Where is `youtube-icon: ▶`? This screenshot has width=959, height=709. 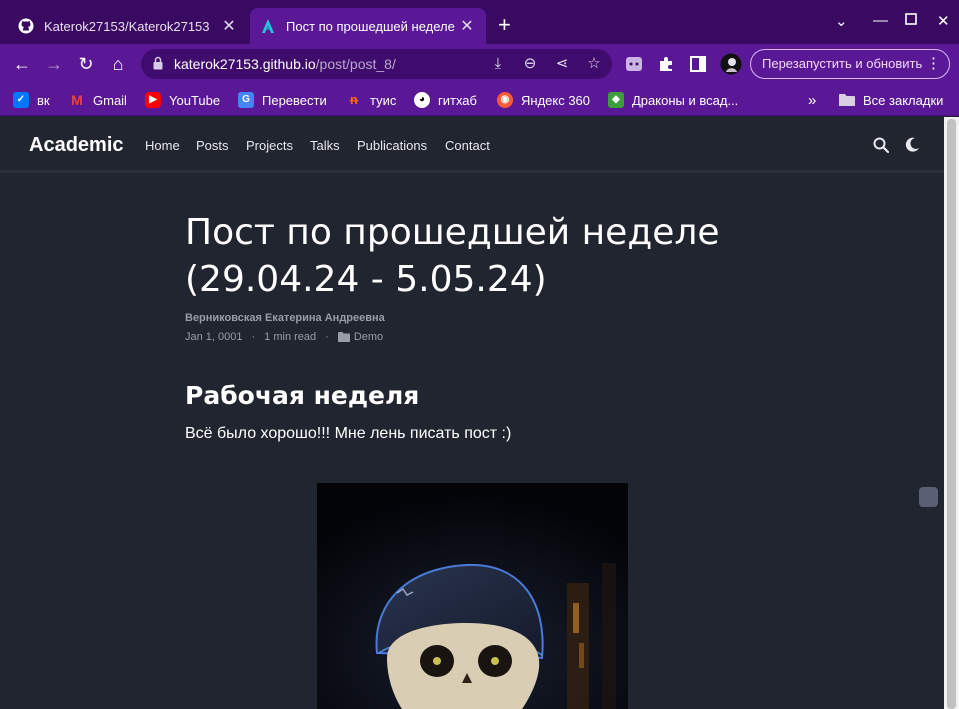
youtube-icon: ▶ is located at coordinates (153, 100).